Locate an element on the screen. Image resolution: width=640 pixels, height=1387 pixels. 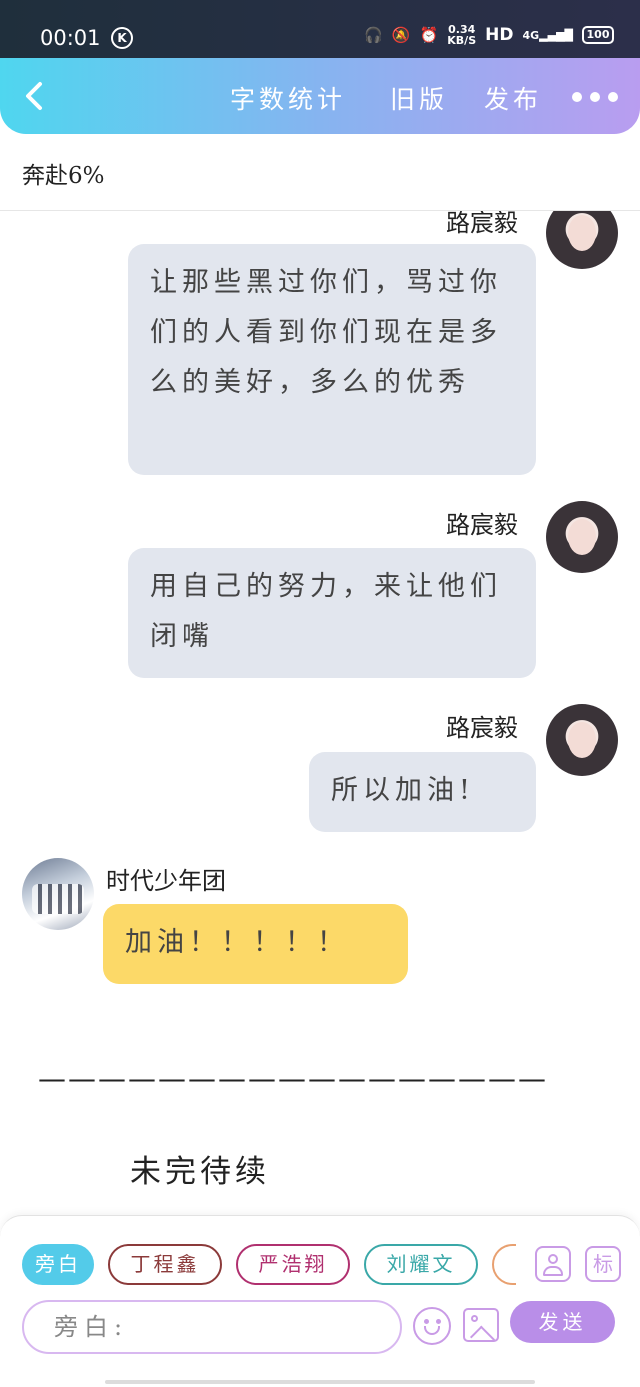
mute-bell-icon: 🔕 is located at coordinates (401, 35).